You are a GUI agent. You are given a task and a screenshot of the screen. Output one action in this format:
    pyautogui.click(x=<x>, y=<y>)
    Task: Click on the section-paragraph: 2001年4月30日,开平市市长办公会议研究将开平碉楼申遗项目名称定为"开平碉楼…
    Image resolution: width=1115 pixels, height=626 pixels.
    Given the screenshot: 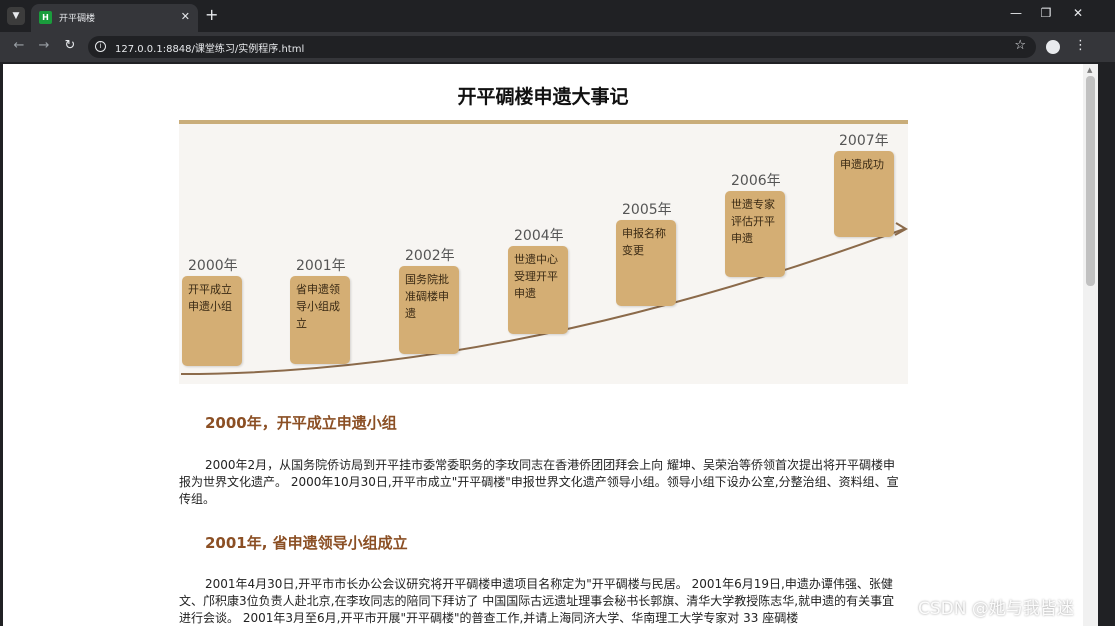 What is the action you would take?
    pyautogui.click(x=537, y=601)
    